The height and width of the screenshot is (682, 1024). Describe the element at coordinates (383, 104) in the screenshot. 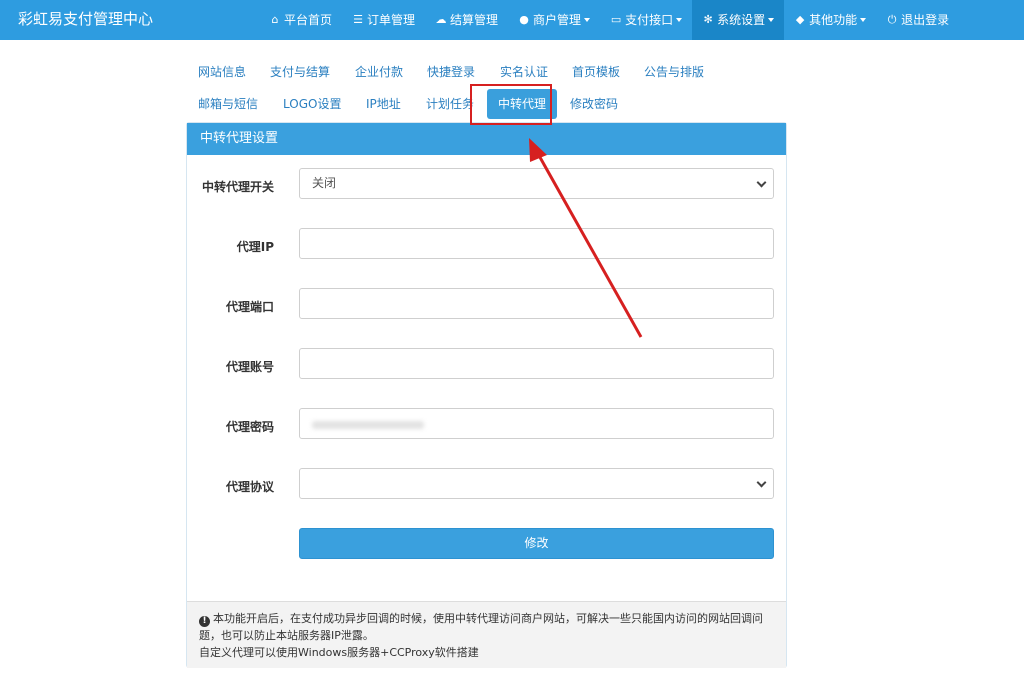

I see `tab-row2-2: IP地址` at that location.